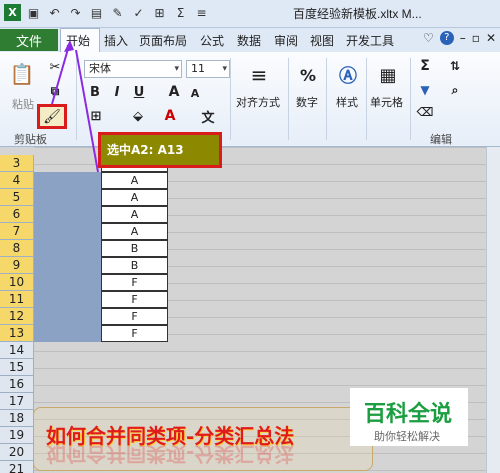 The image size is (500, 473). Describe the element at coordinates (408, 414) in the screenshot. I see `brand-title: 百科全说` at that location.